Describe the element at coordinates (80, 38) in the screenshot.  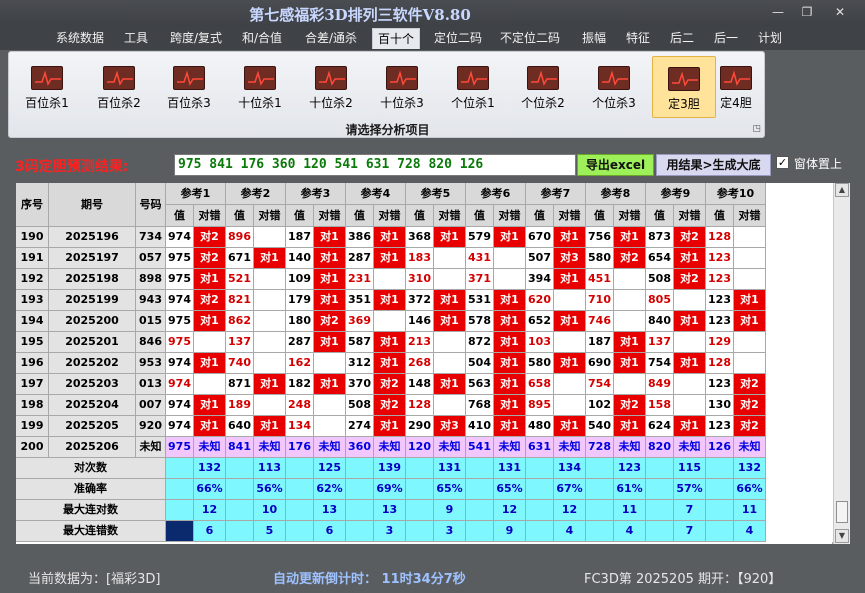
I see `menu-item: 系统数据` at that location.